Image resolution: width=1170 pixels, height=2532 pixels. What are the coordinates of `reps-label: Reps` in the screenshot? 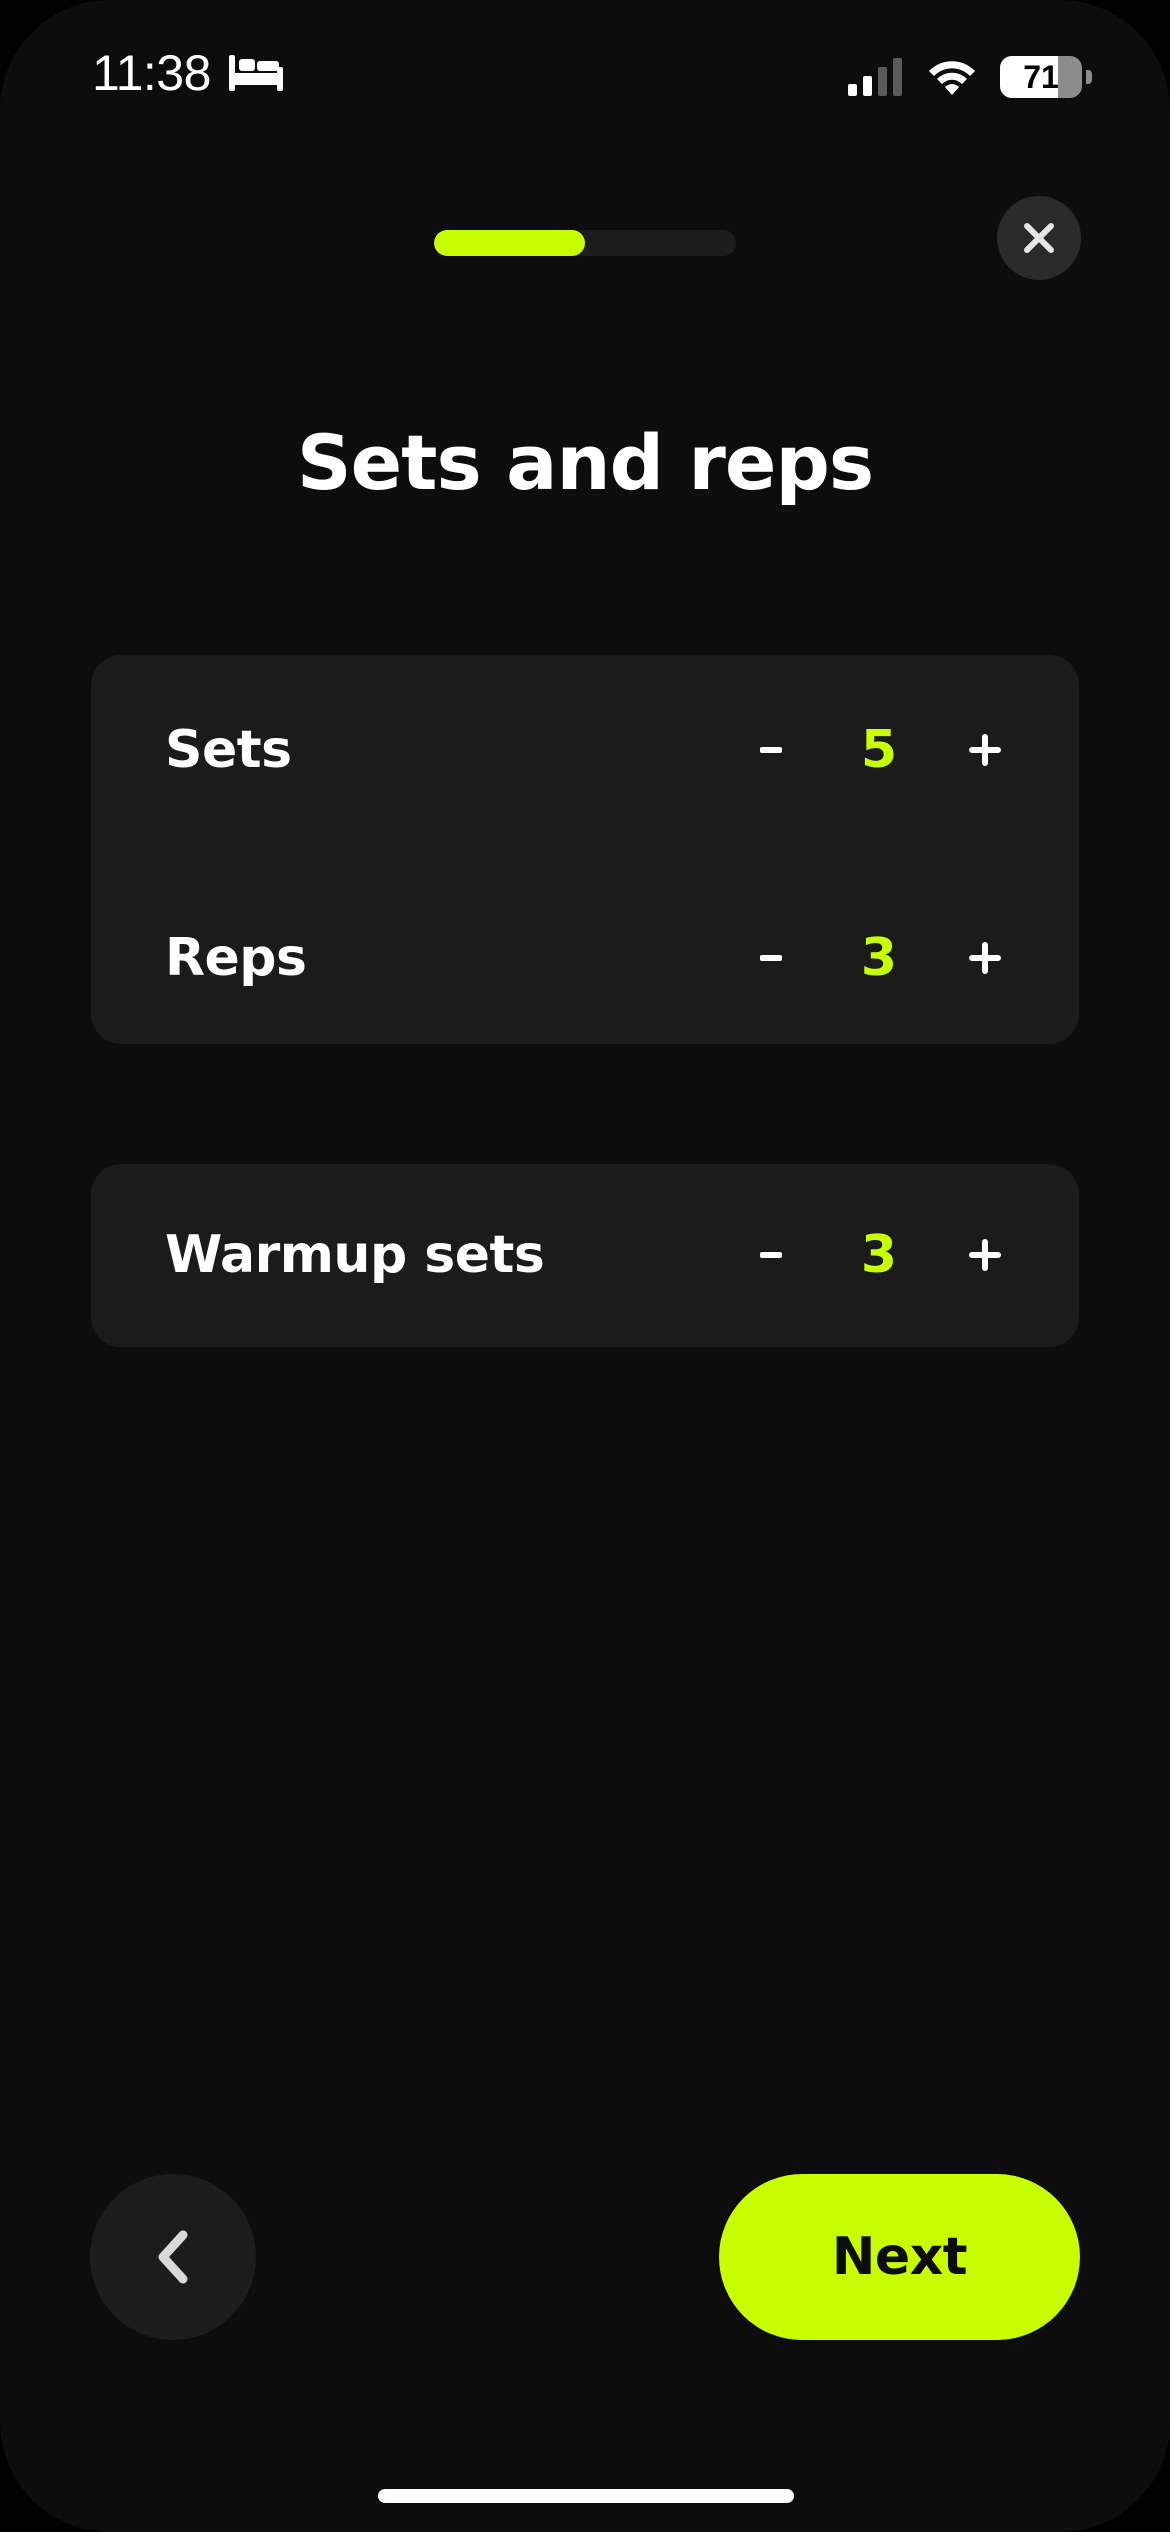 It's located at (236, 958).